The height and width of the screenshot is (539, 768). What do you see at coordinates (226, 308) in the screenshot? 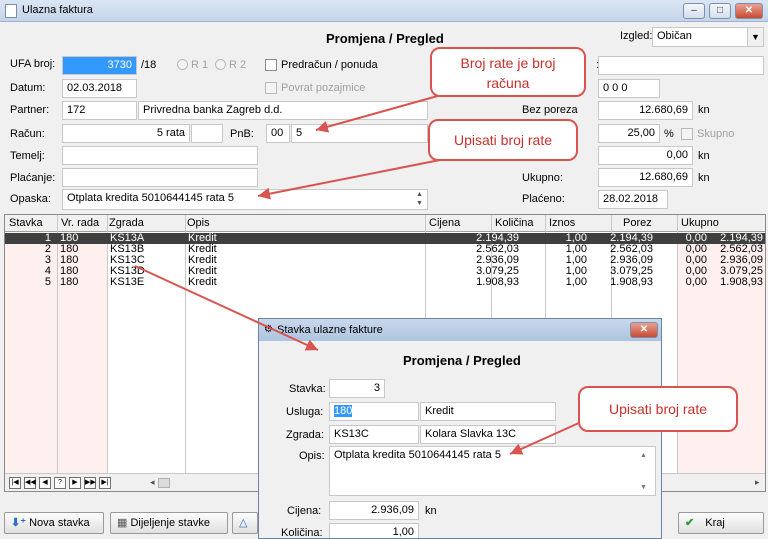
I see `arrow-to-dialog` at bounding box center [226, 308].